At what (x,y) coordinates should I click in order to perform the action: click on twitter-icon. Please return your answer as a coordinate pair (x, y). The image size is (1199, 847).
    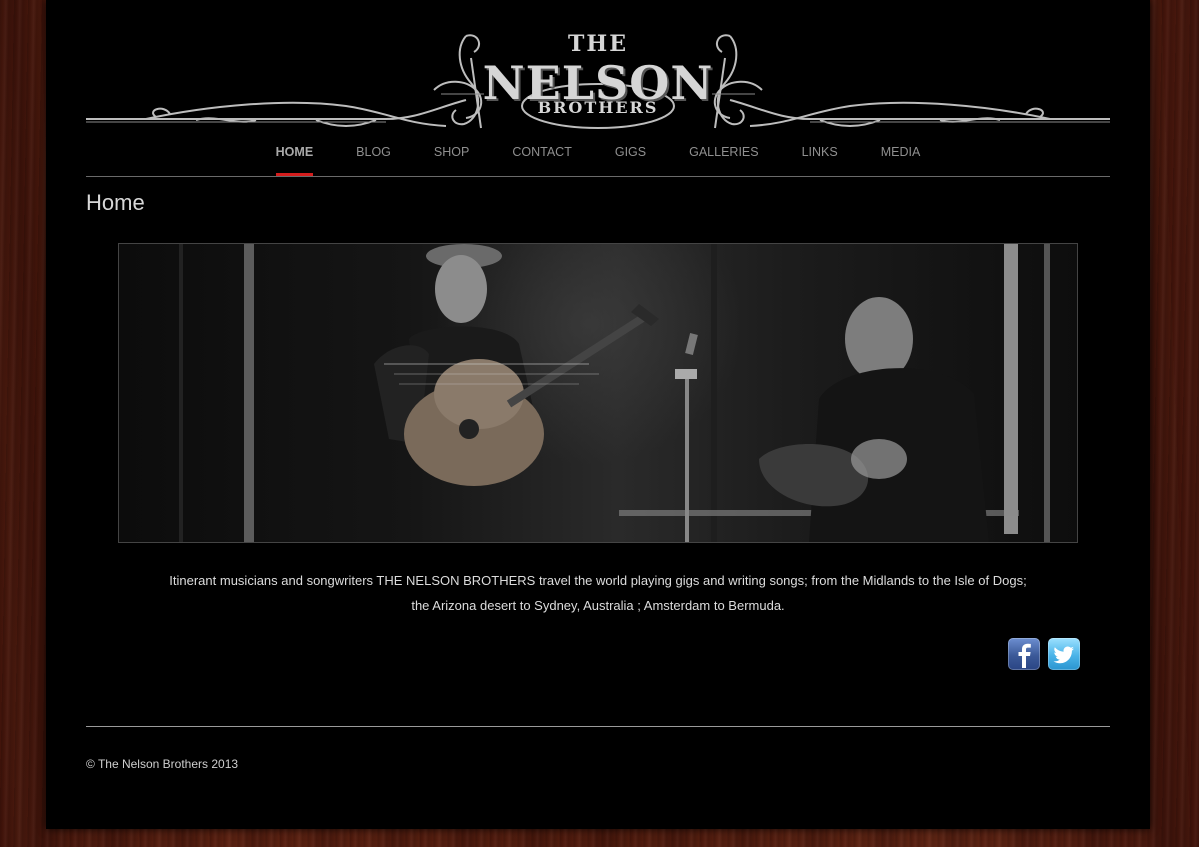
    Looking at the image, I should click on (1064, 654).